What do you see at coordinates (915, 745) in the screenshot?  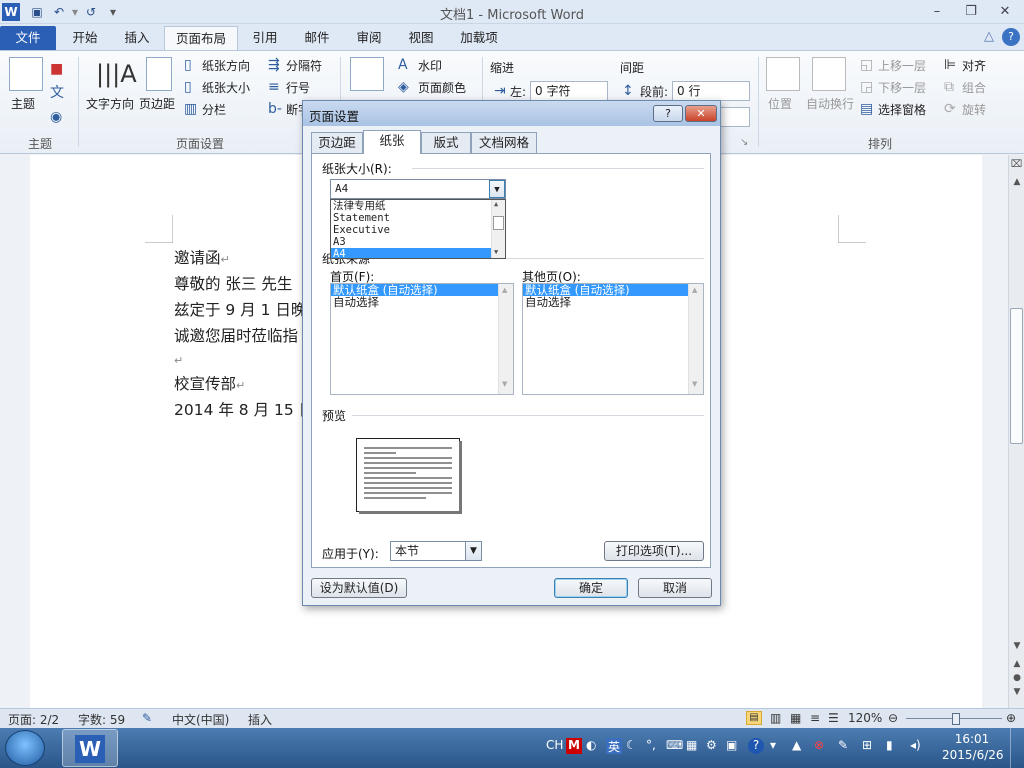 I see `volume-icon: ◂)` at bounding box center [915, 745].